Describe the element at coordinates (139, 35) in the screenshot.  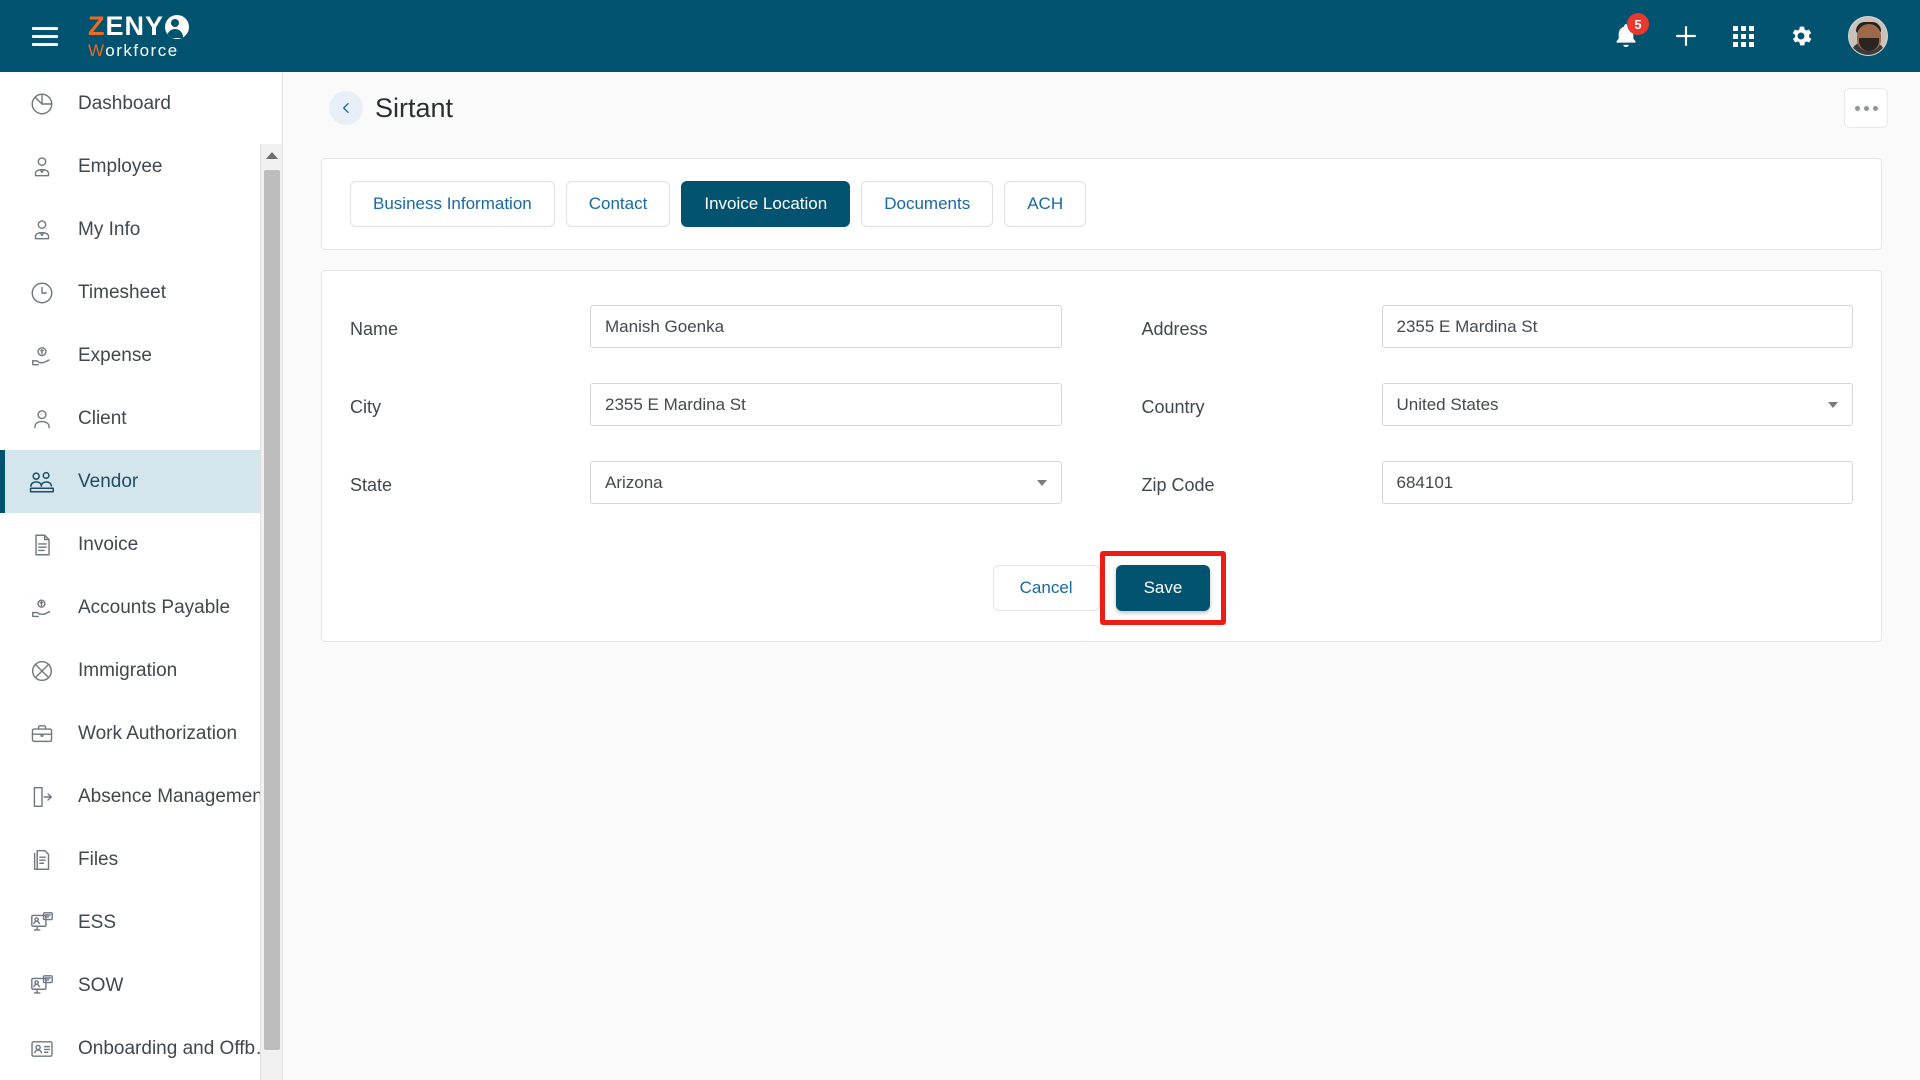
I see `app-logo: Z ENY Workforce` at that location.